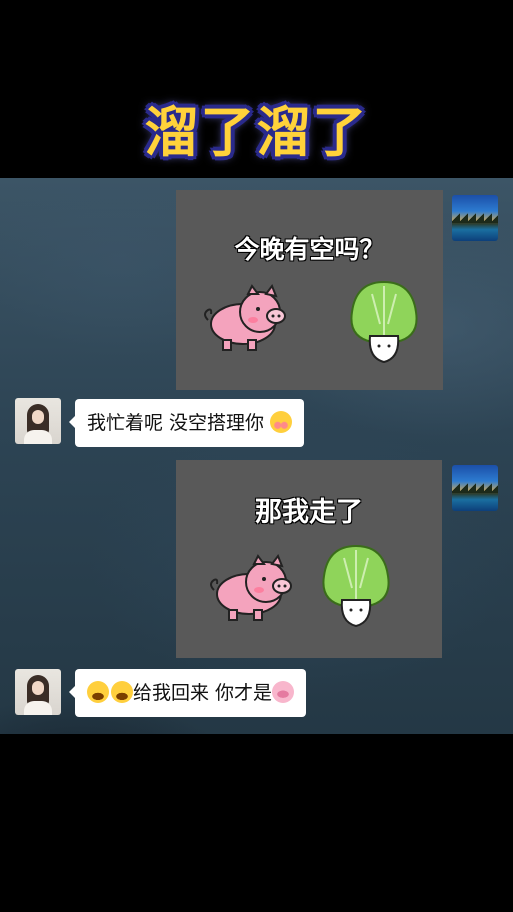  Describe the element at coordinates (256, 132) in the screenshot. I see `video-title: 溜了溜了` at that location.